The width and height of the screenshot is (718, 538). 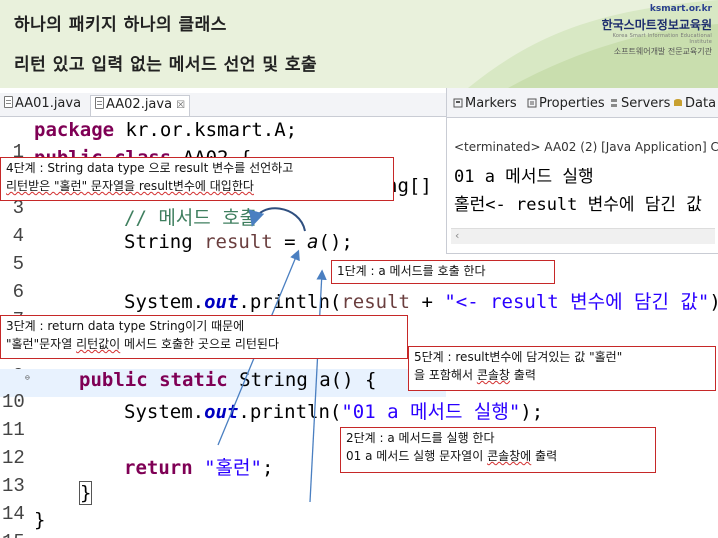 I want to click on annotation-text: "홀런"문자열, so click(x=41, y=344).